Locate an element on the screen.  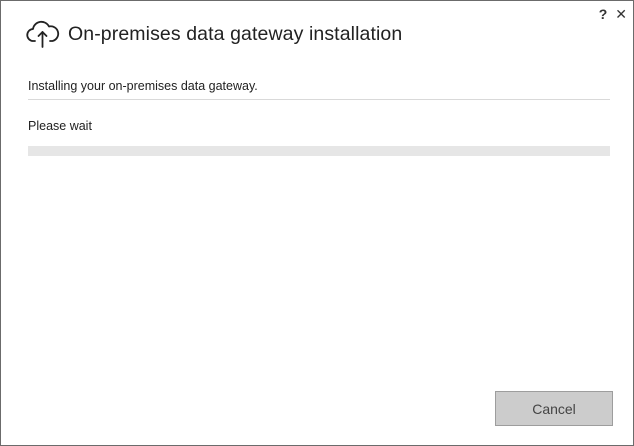
dialog-header: On-premises data gateway installation is located at coordinates (214, 34).